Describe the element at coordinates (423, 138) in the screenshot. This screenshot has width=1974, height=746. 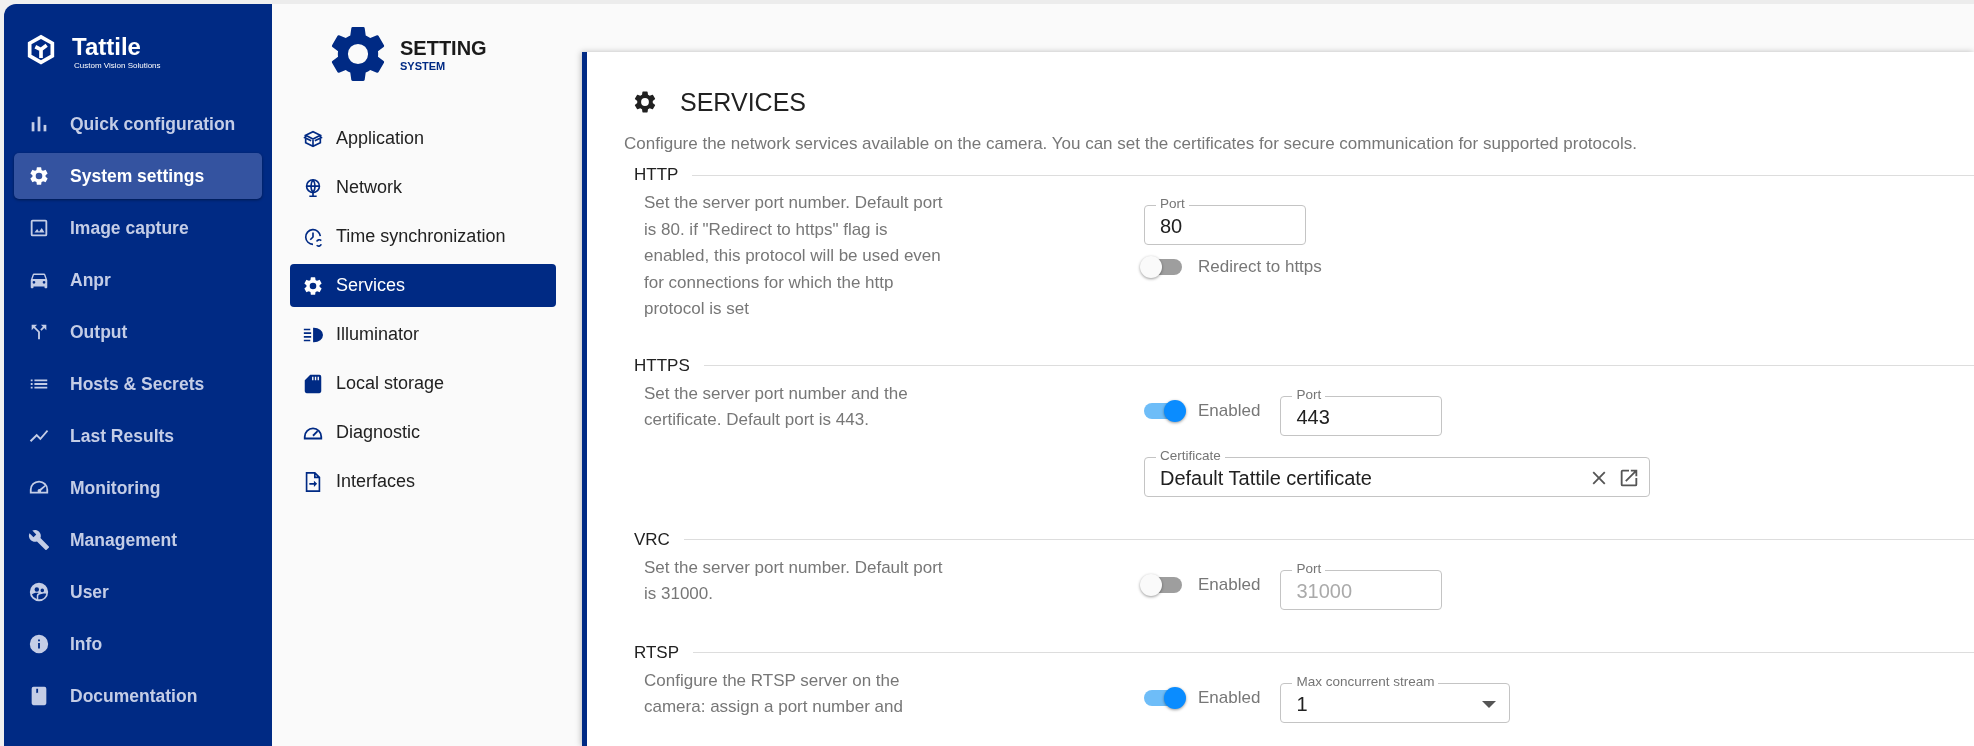
I see `submenu-item: Application` at that location.